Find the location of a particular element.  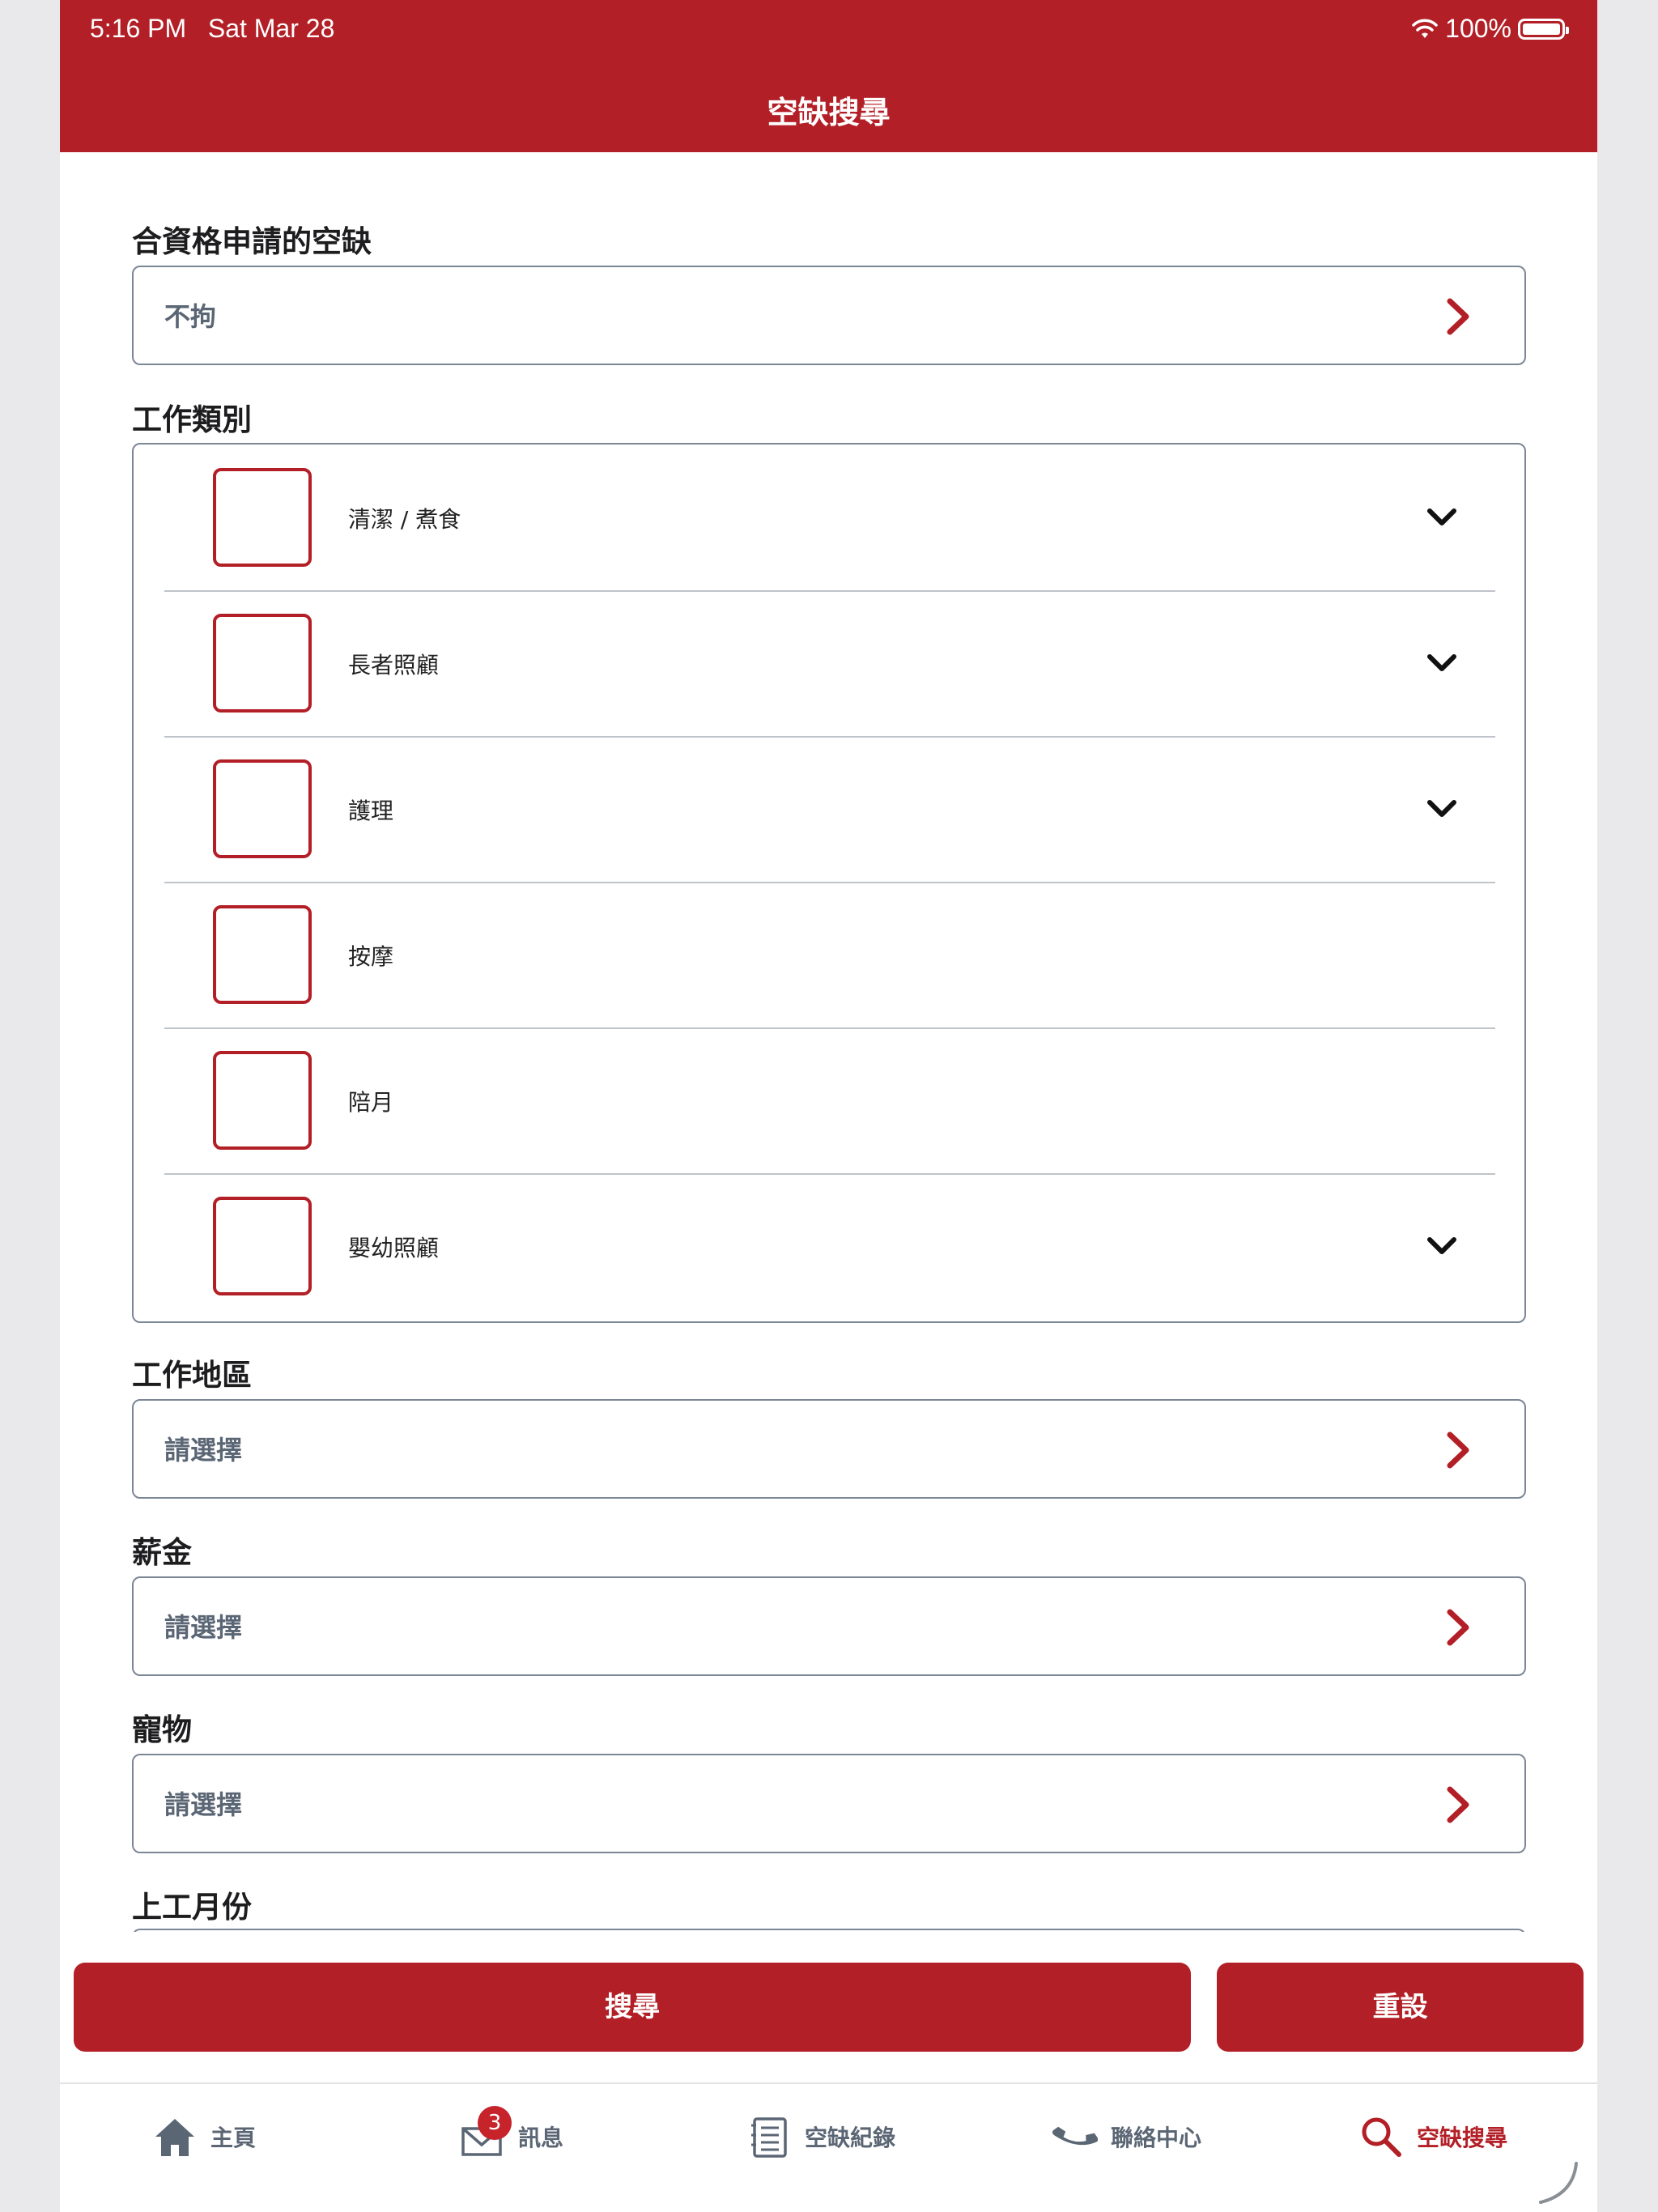

category-label: 護理 is located at coordinates (371, 811).